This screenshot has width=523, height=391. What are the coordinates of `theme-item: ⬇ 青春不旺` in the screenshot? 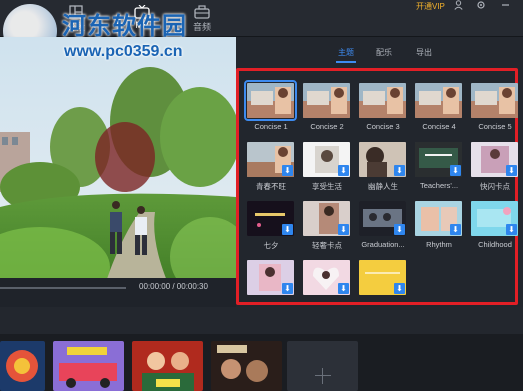 It's located at (271, 167).